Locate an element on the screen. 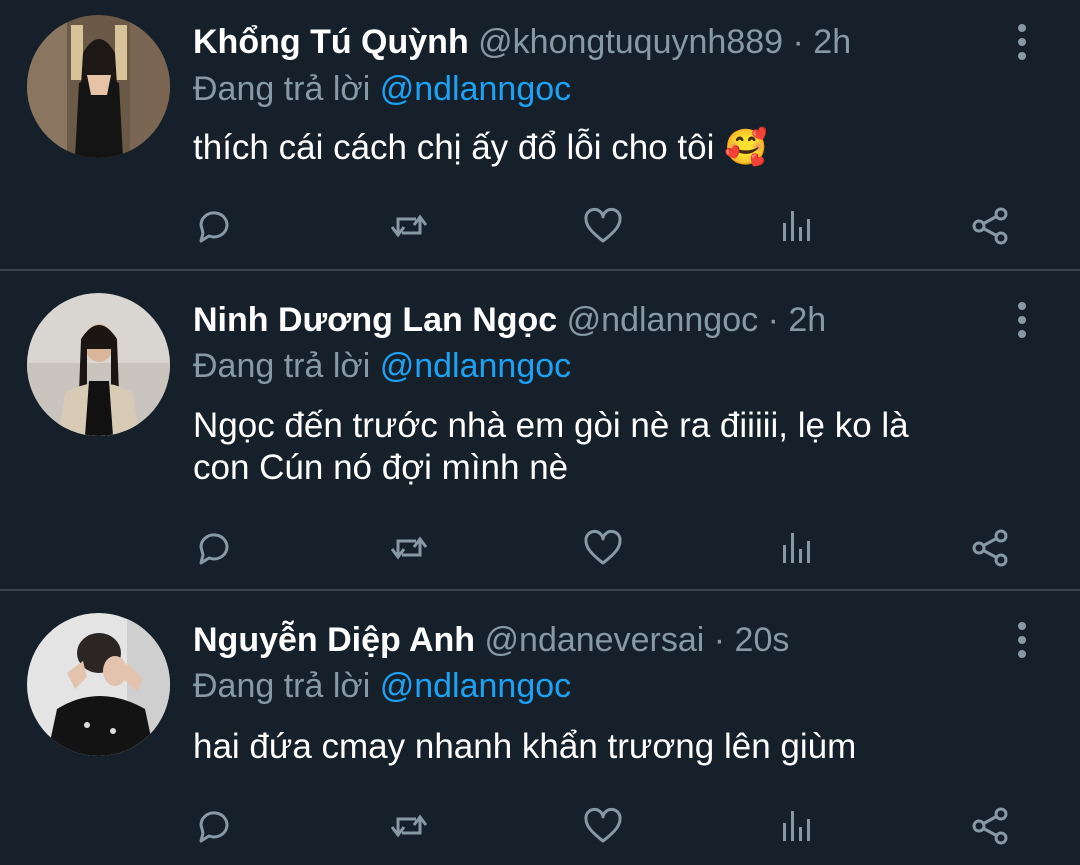  tweet-header: Ninh Dương Lan Ngọc @ndlanngoc · 2h is located at coordinates (509, 320).